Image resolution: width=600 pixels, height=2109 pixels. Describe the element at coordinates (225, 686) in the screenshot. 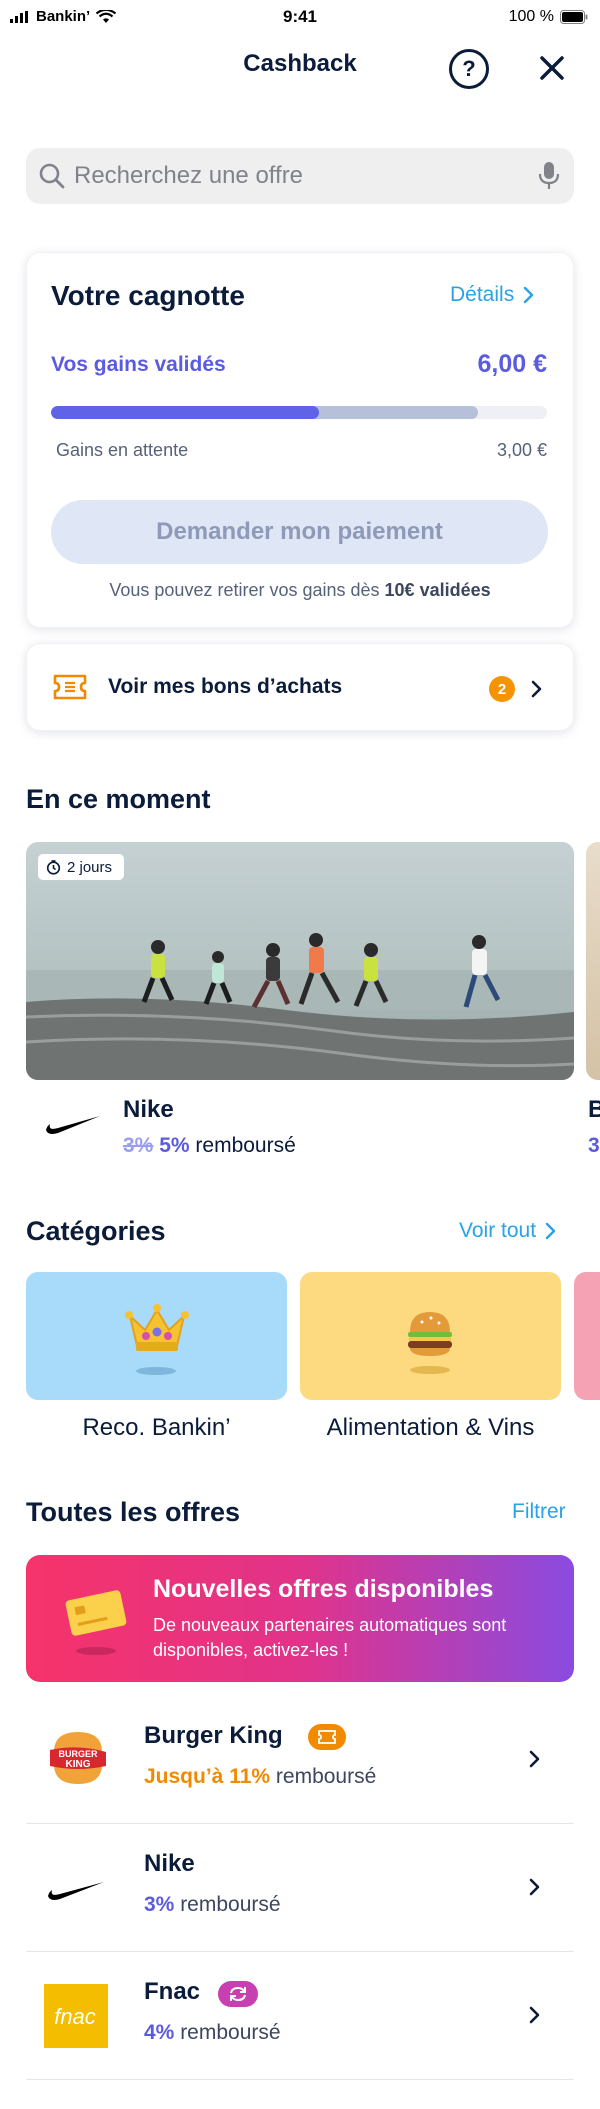

I see `vouchers-label: Voir mes bons d’achats` at that location.